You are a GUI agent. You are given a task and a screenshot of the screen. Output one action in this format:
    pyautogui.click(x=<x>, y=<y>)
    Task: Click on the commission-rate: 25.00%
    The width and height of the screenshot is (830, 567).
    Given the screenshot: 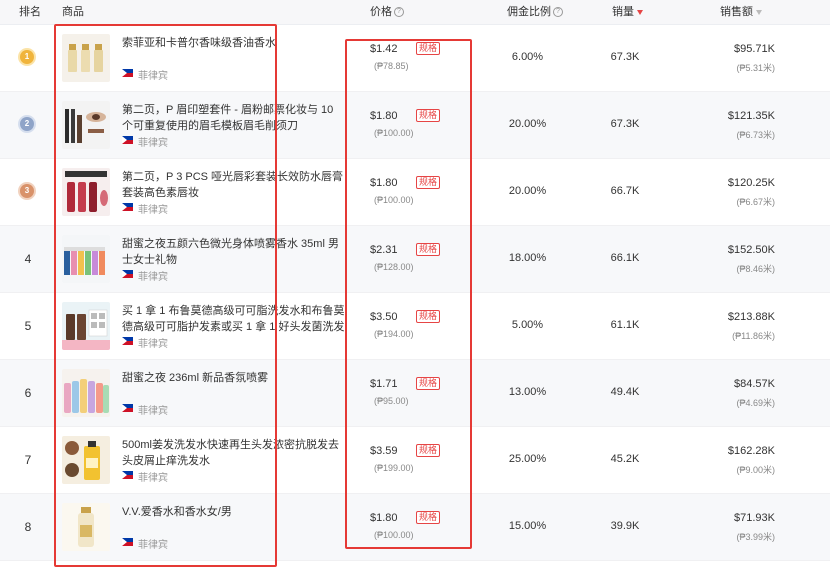 What is the action you would take?
    pyautogui.click(x=527, y=459)
    